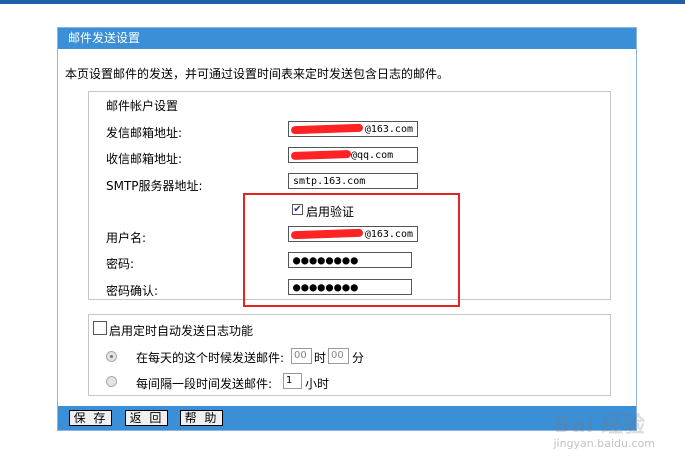 This screenshot has height=465, width=685. I want to click on to-address-value: @qq.com, so click(372, 155).